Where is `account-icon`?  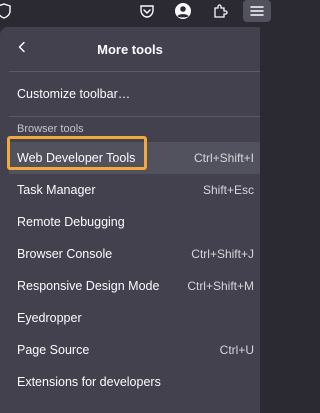 account-icon is located at coordinates (183, 11).